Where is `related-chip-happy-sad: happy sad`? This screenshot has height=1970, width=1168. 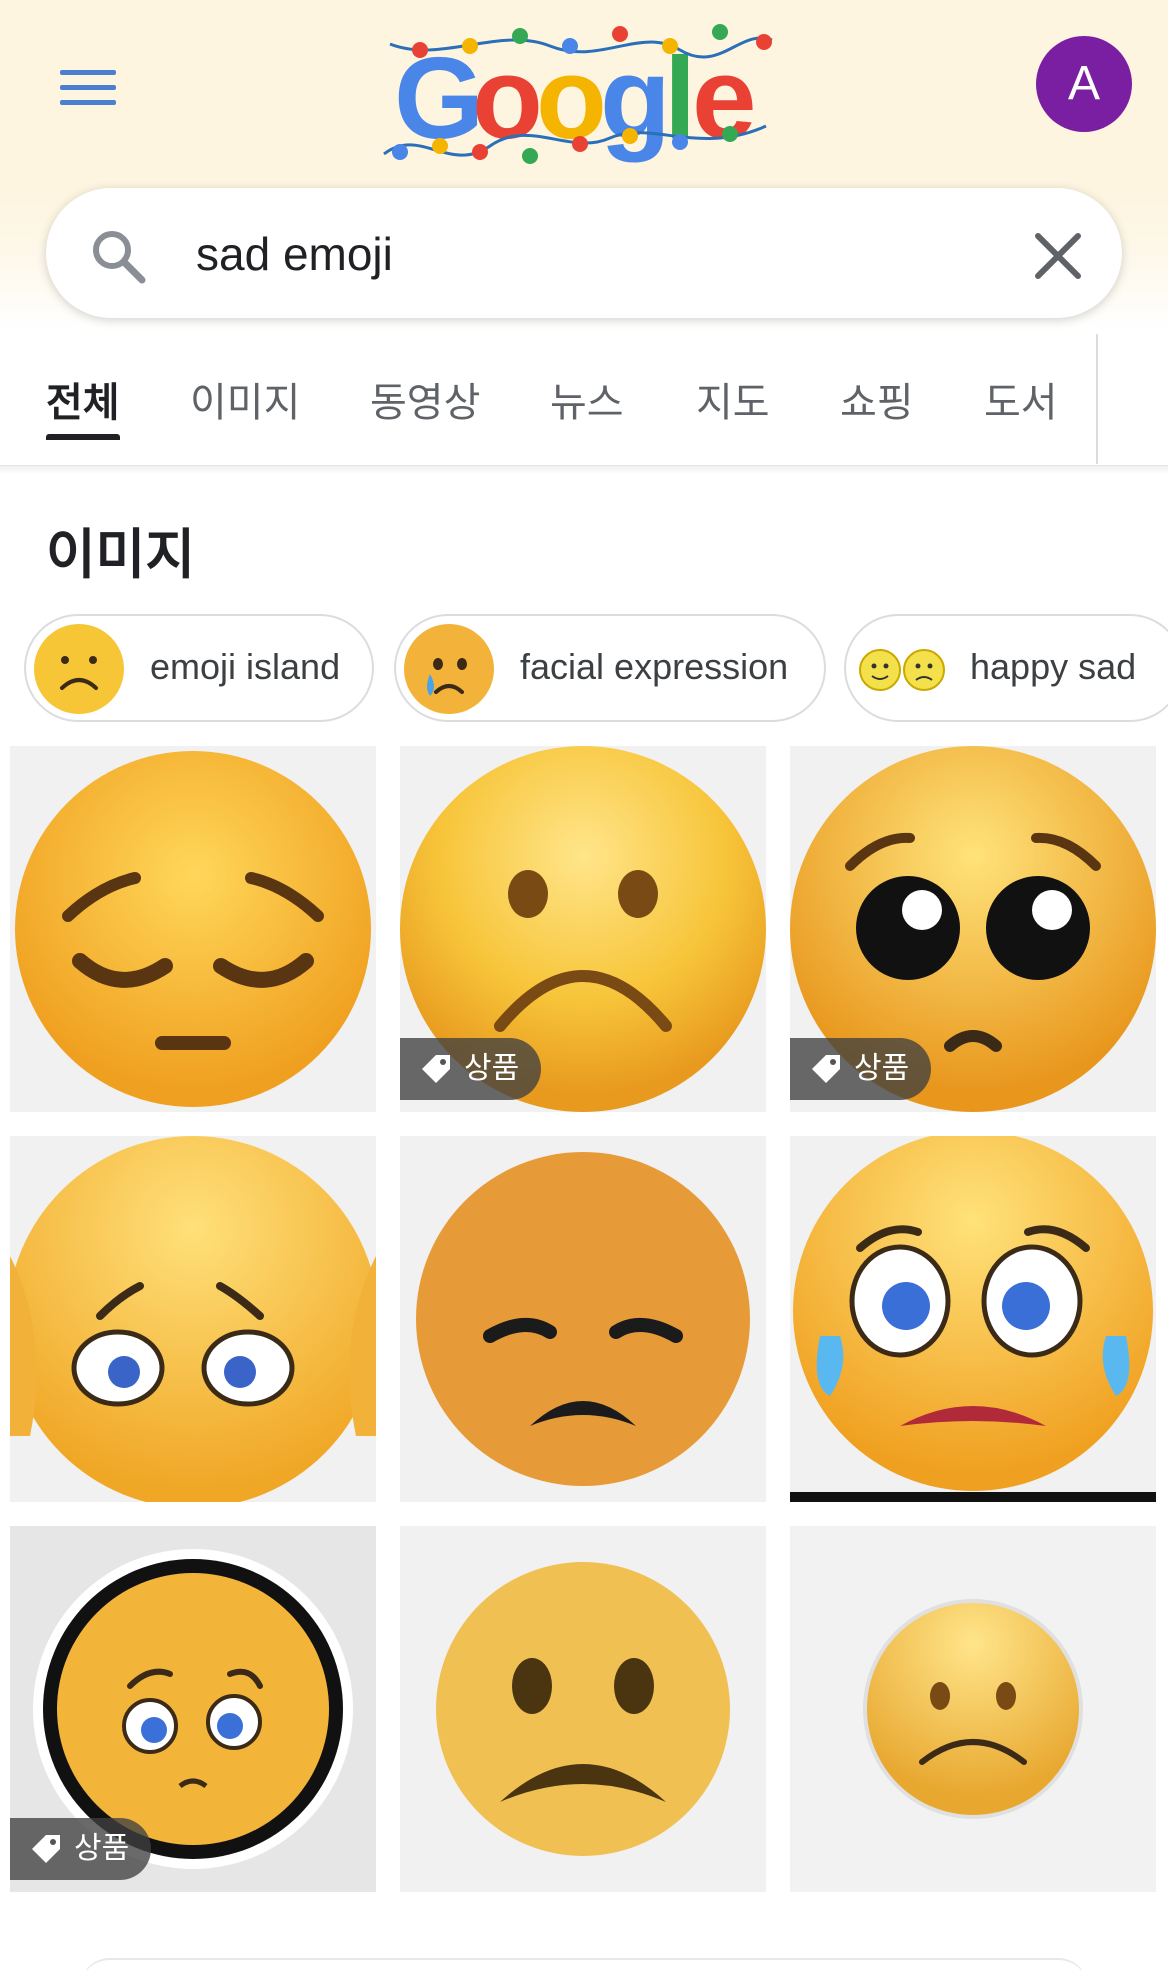 related-chip-happy-sad: happy sad is located at coordinates (1006, 668).